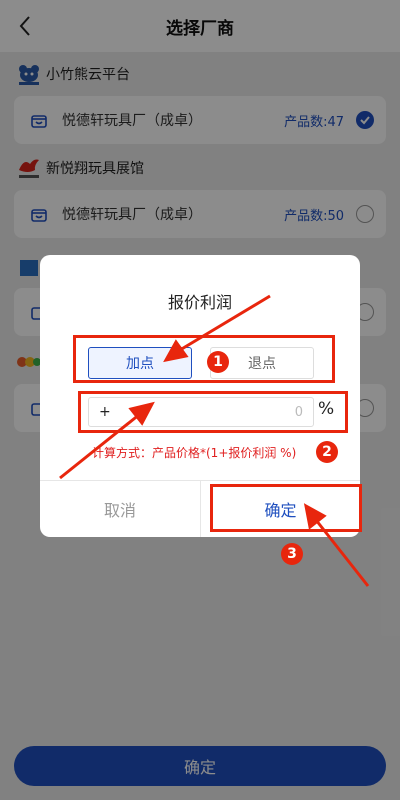 This screenshot has height=800, width=400. What do you see at coordinates (120, 509) in the screenshot?
I see `cancel-button: 取消` at bounding box center [120, 509].